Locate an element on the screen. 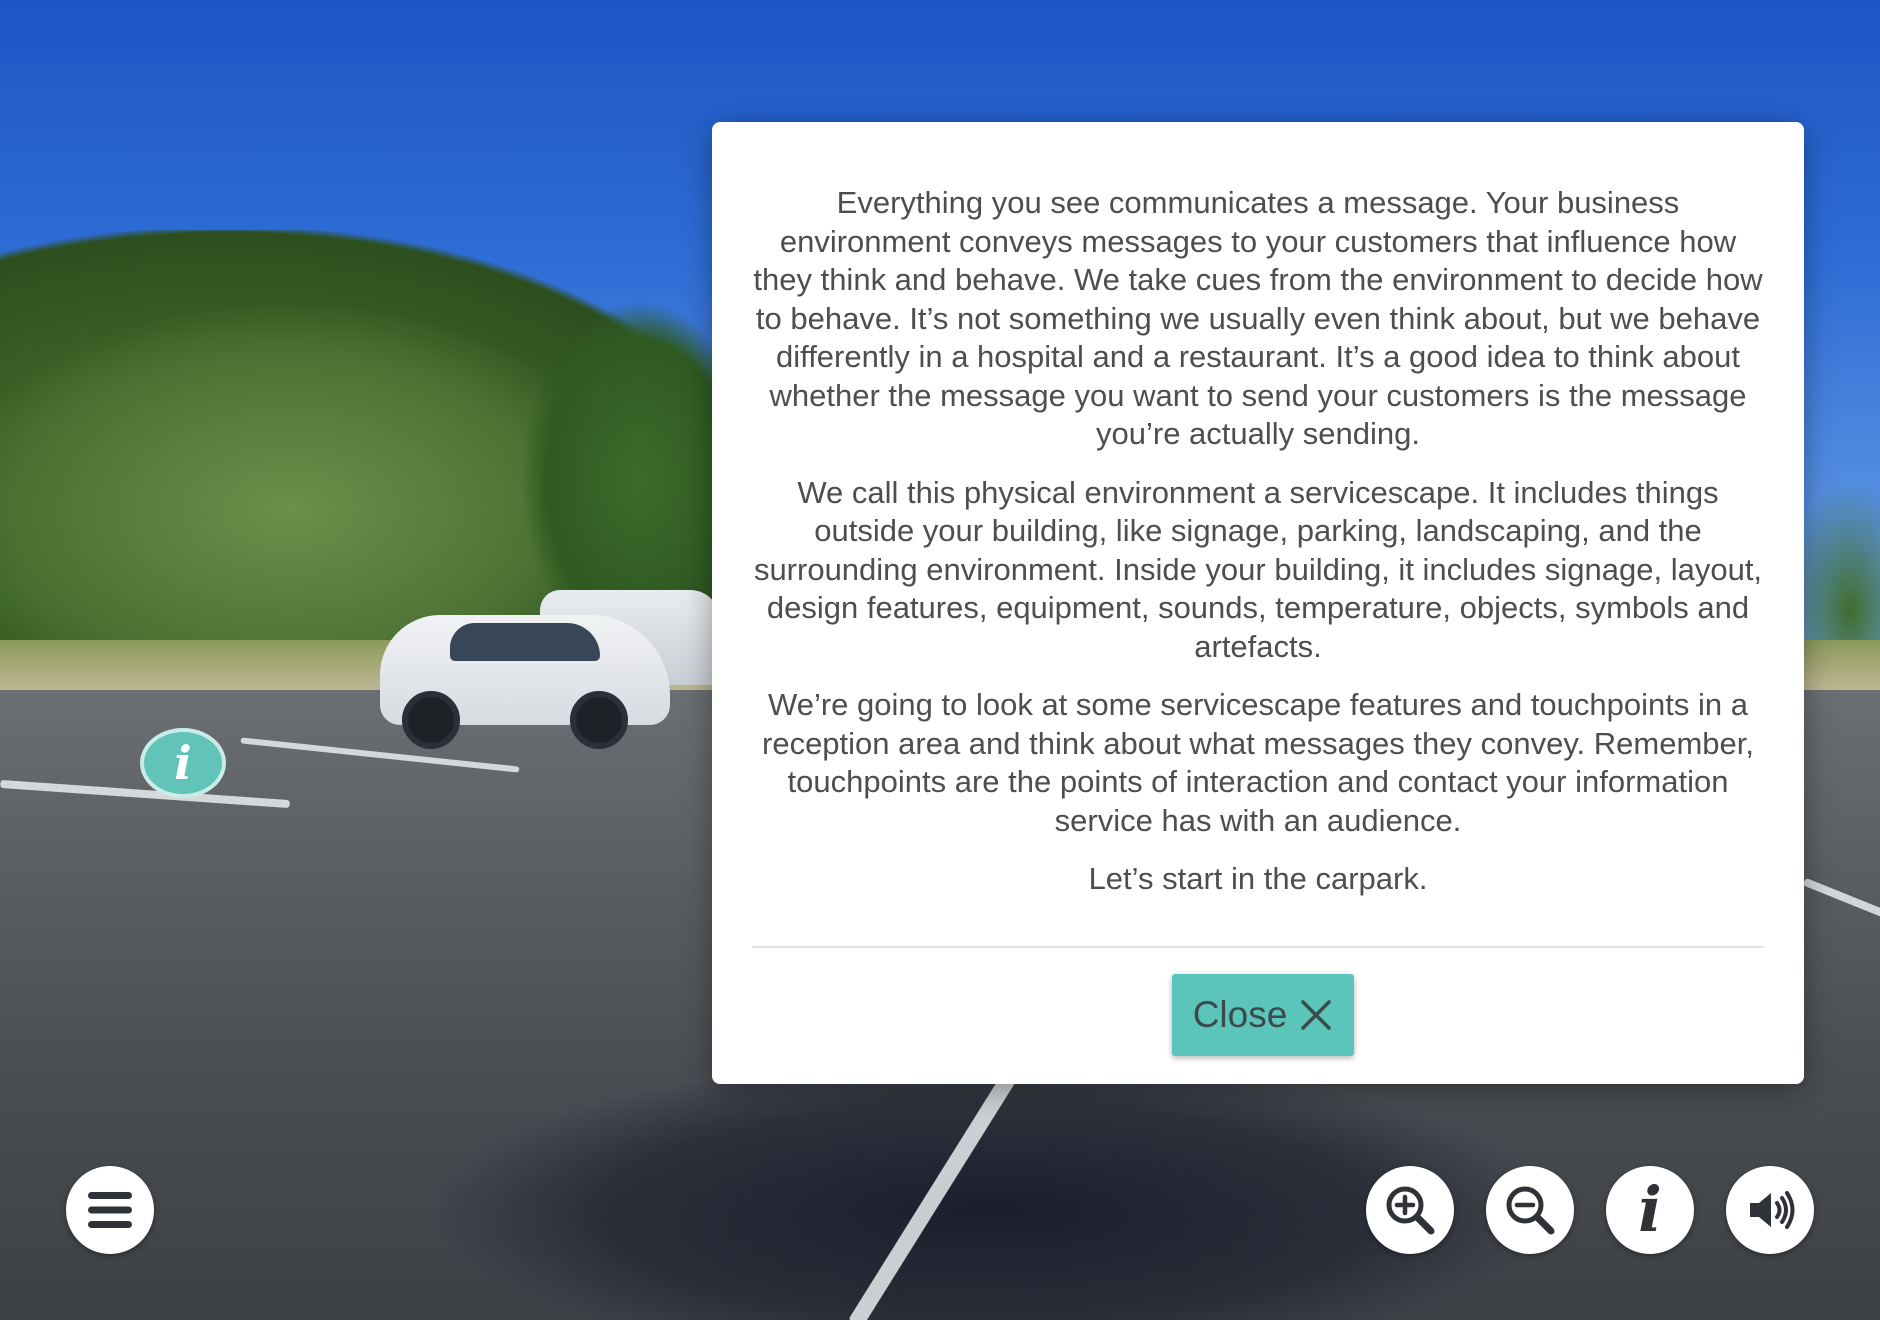 The height and width of the screenshot is (1320, 1880). zoom-in-button is located at coordinates (1410, 1210).